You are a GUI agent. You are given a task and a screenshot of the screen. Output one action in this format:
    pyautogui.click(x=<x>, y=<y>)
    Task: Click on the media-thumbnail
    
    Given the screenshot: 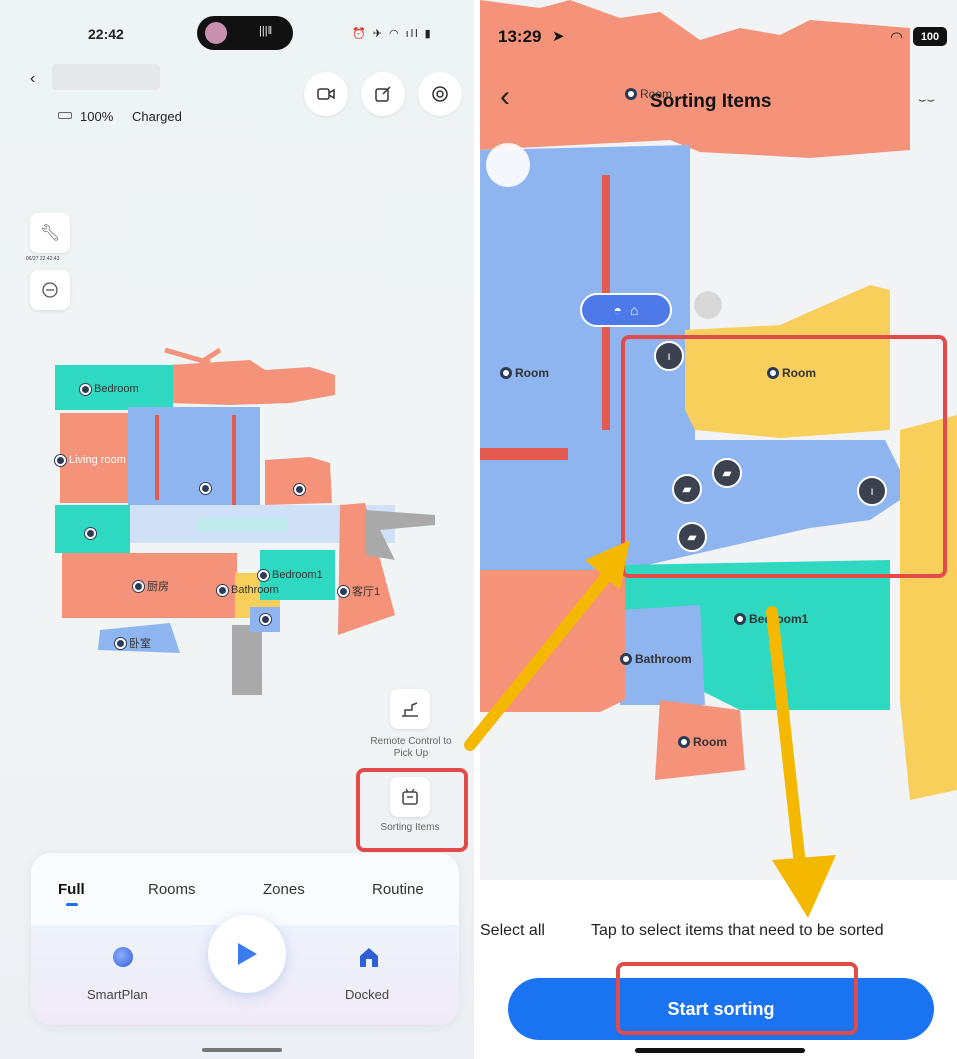 What is the action you would take?
    pyautogui.click(x=216, y=33)
    